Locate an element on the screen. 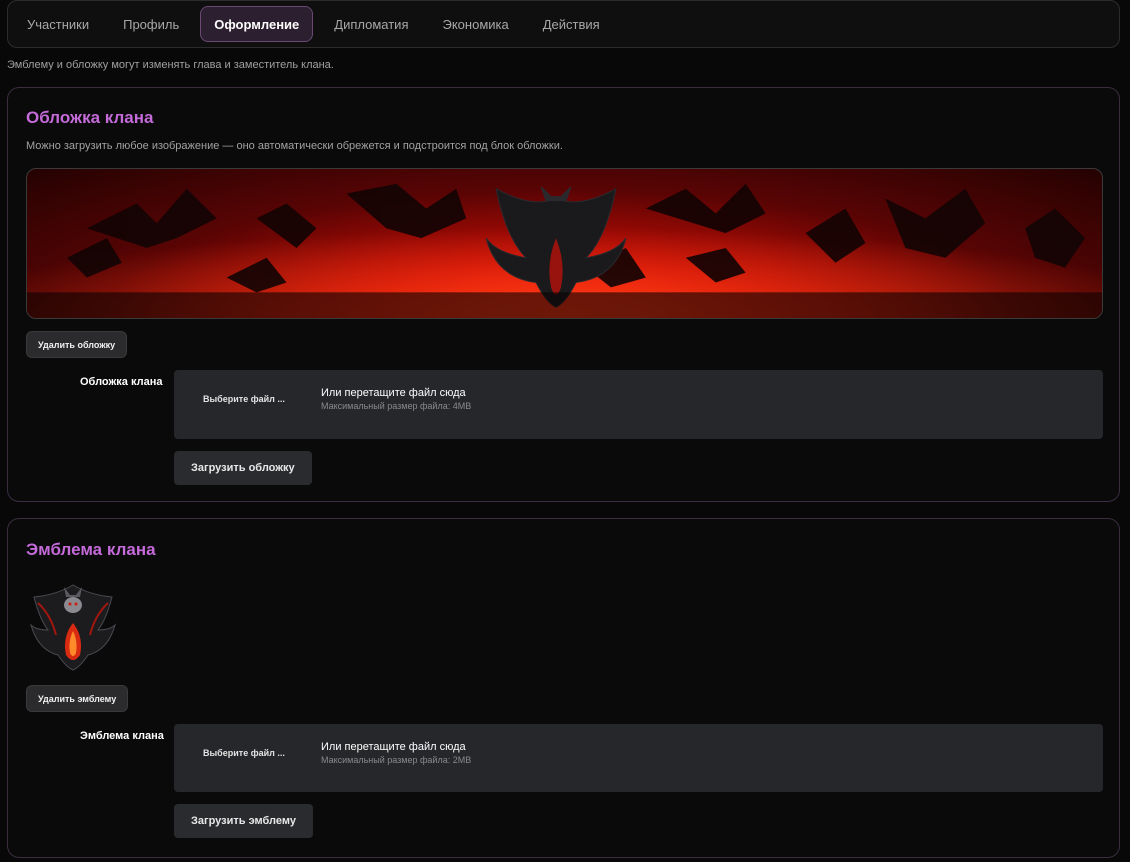 The width and height of the screenshot is (1130, 862). emblem-field-label: Эмблема клана is located at coordinates (122, 736).